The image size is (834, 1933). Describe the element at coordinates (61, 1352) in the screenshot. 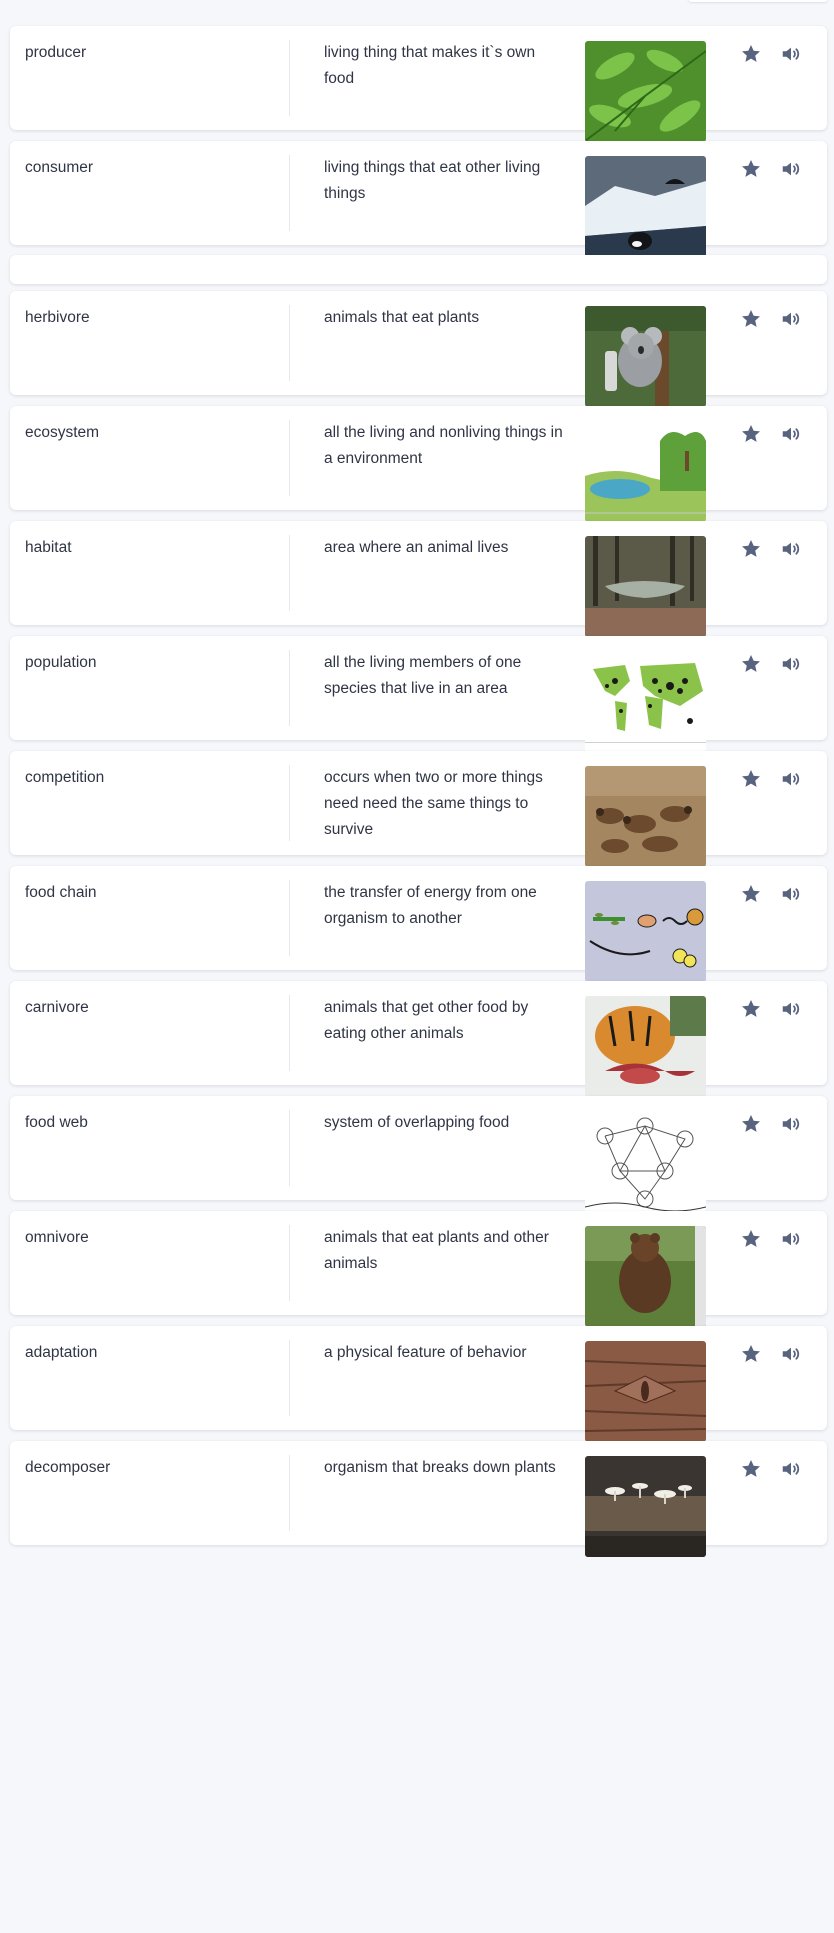

I see `term-text: adaptation` at that location.